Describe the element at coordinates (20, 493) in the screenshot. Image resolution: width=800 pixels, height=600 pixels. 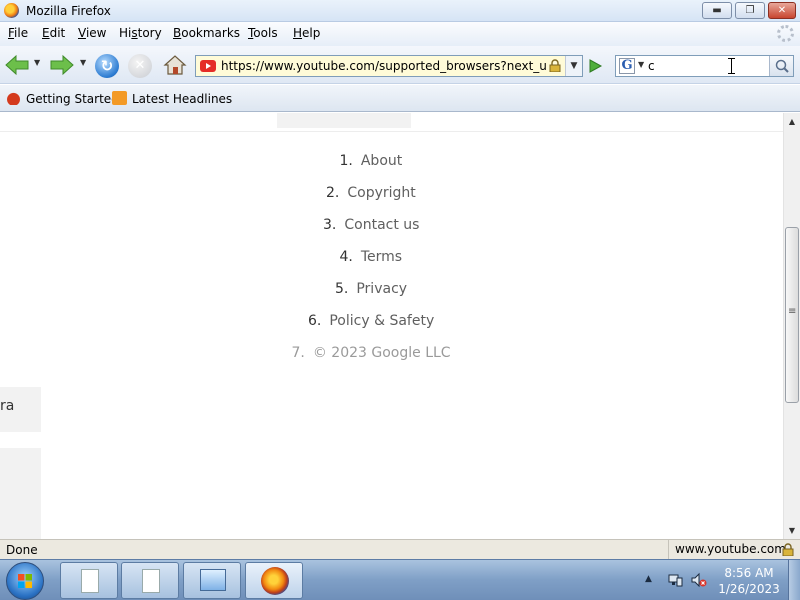
I see `side-panel-block` at that location.